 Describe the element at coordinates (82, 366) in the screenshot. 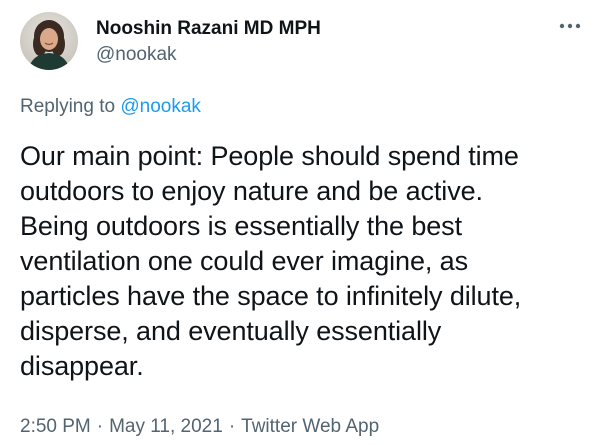

I see `tweet-text-line: disappear.` at that location.